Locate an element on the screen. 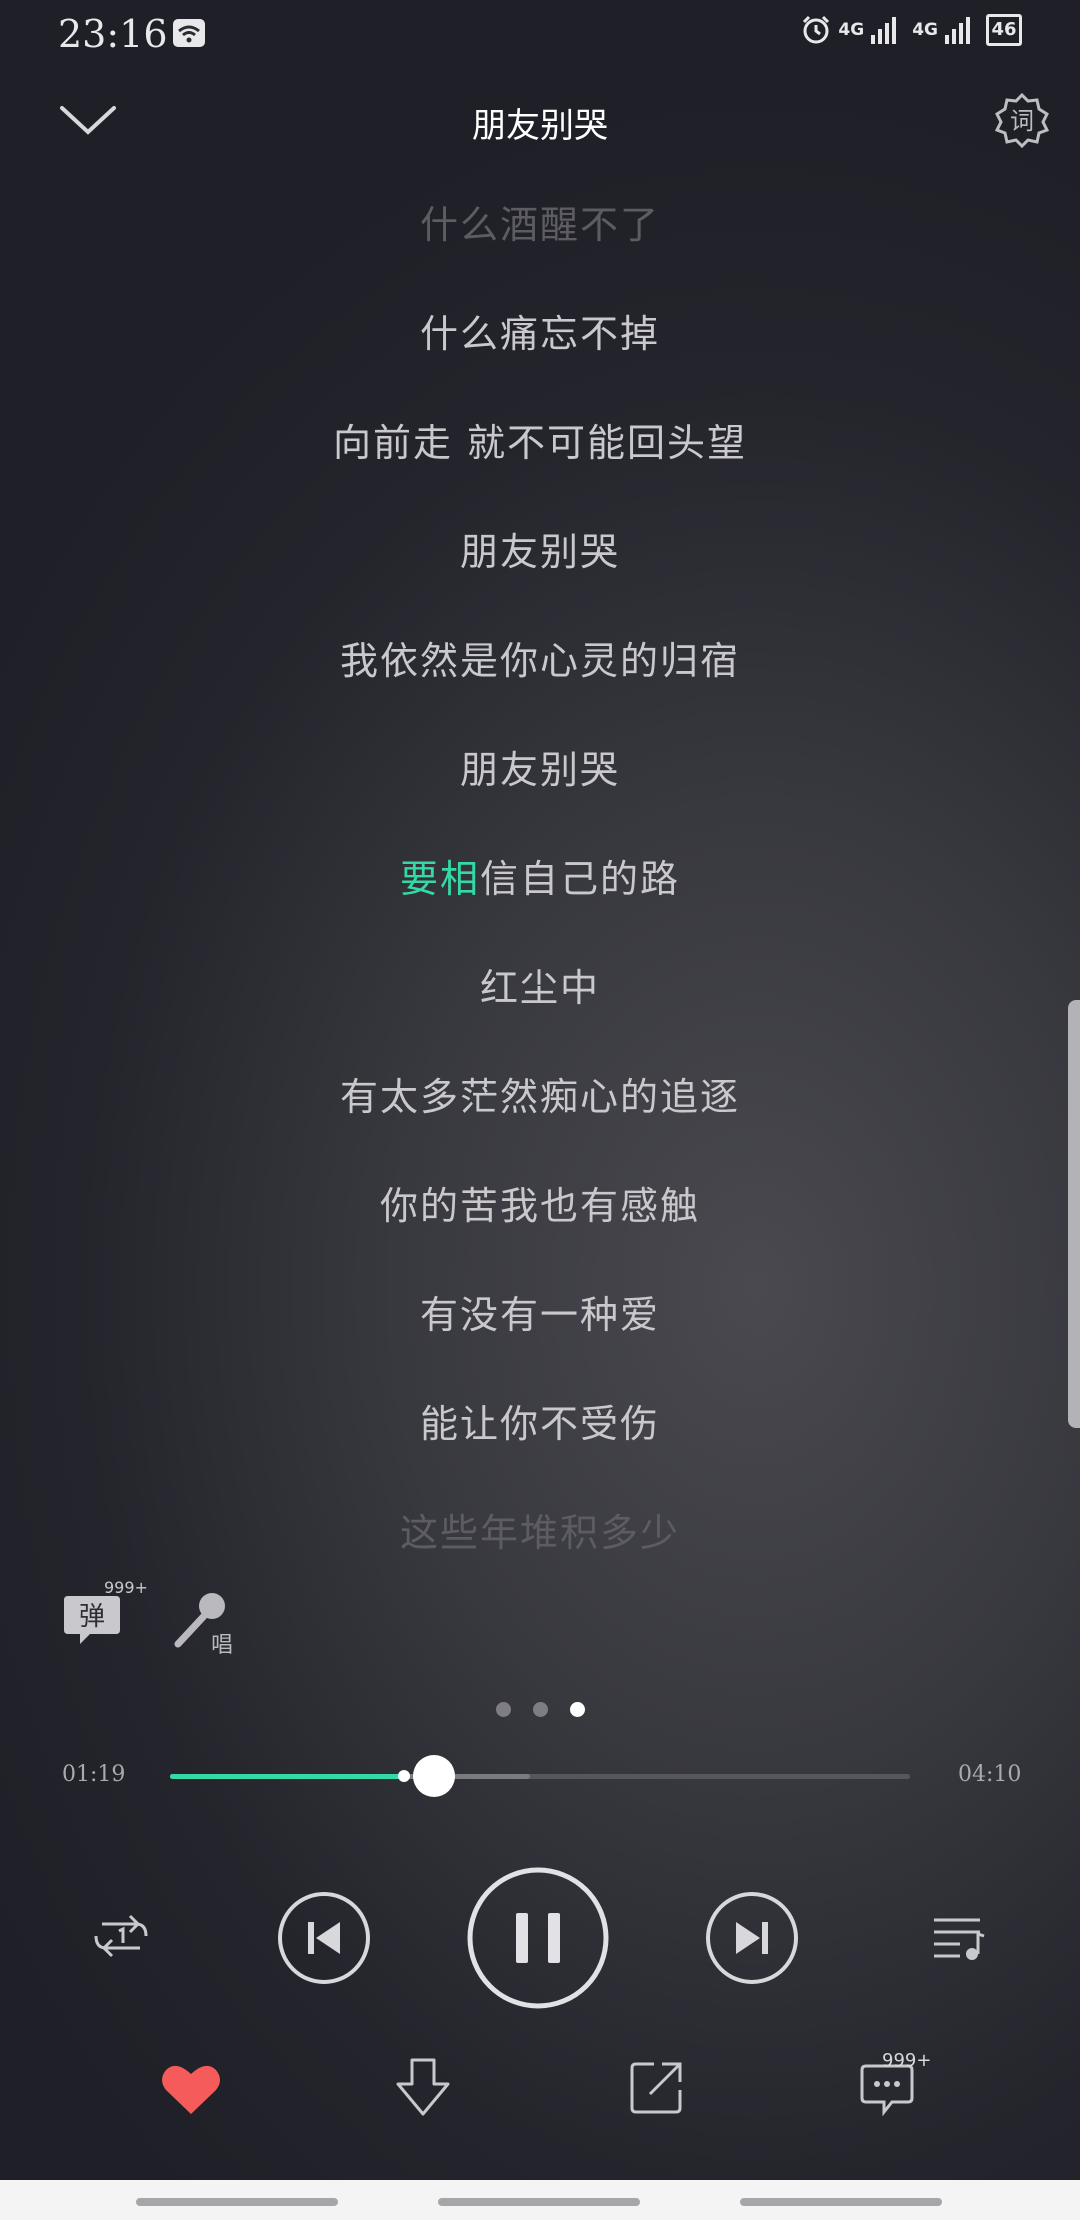 The width and height of the screenshot is (1080, 2220). progress-thumb is located at coordinates (433, 1776).